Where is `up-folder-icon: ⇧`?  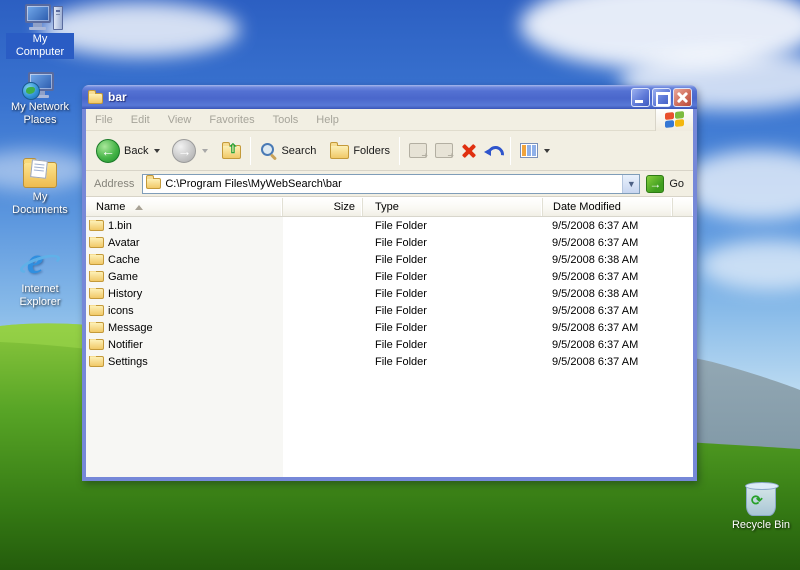 up-folder-icon: ⇧ is located at coordinates (232, 150).